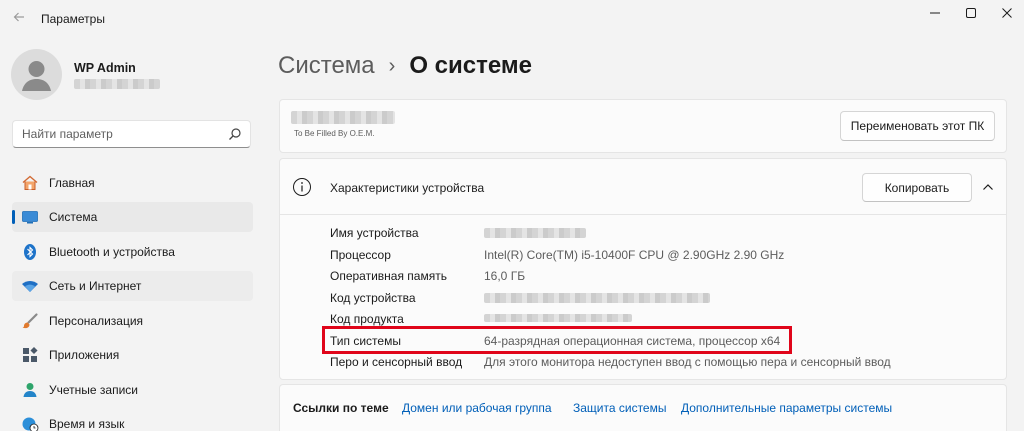 The width and height of the screenshot is (1024, 431). What do you see at coordinates (112, 252) in the screenshot?
I see `sidebar-item-label: Bluetooth и устройства` at bounding box center [112, 252].